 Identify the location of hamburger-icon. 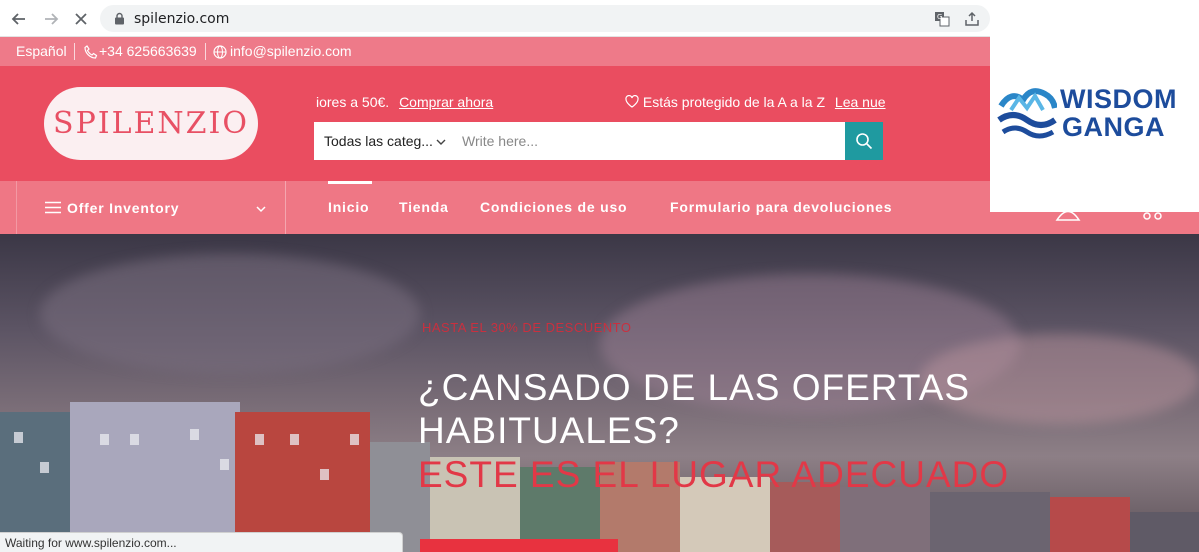
(53, 207).